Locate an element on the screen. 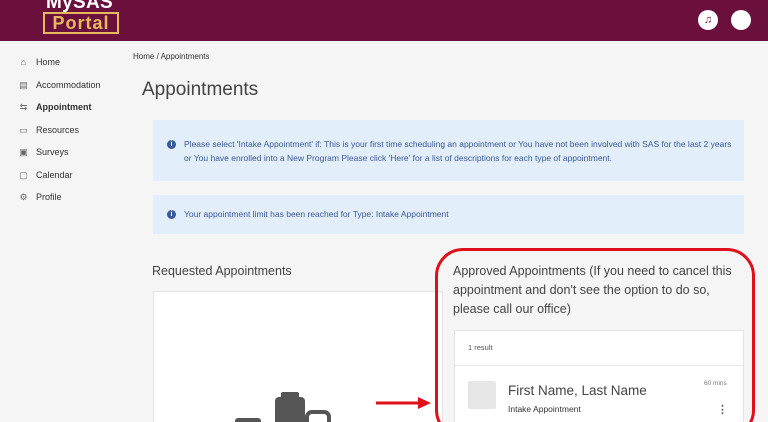 This screenshot has height=422, width=768. page-title: Appointments is located at coordinates (200, 89).